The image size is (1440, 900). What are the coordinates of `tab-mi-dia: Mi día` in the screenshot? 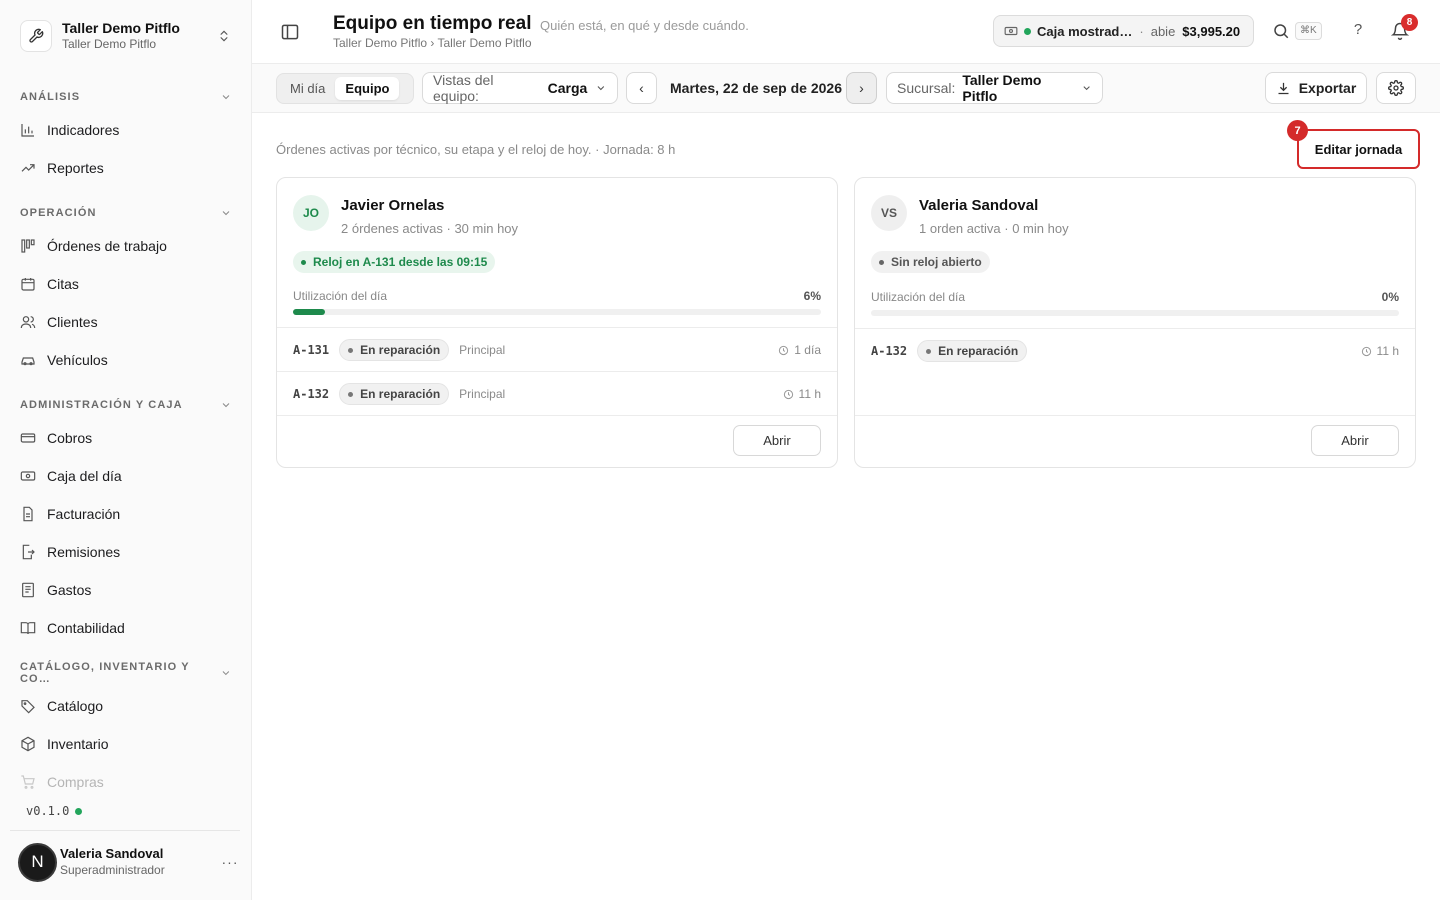 It's located at (307, 88).